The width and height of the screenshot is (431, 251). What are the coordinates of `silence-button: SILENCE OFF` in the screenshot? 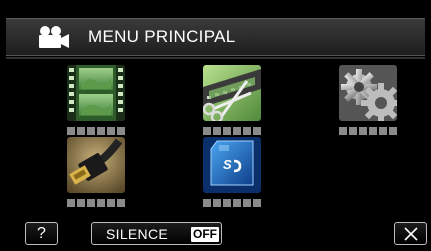 It's located at (156, 233).